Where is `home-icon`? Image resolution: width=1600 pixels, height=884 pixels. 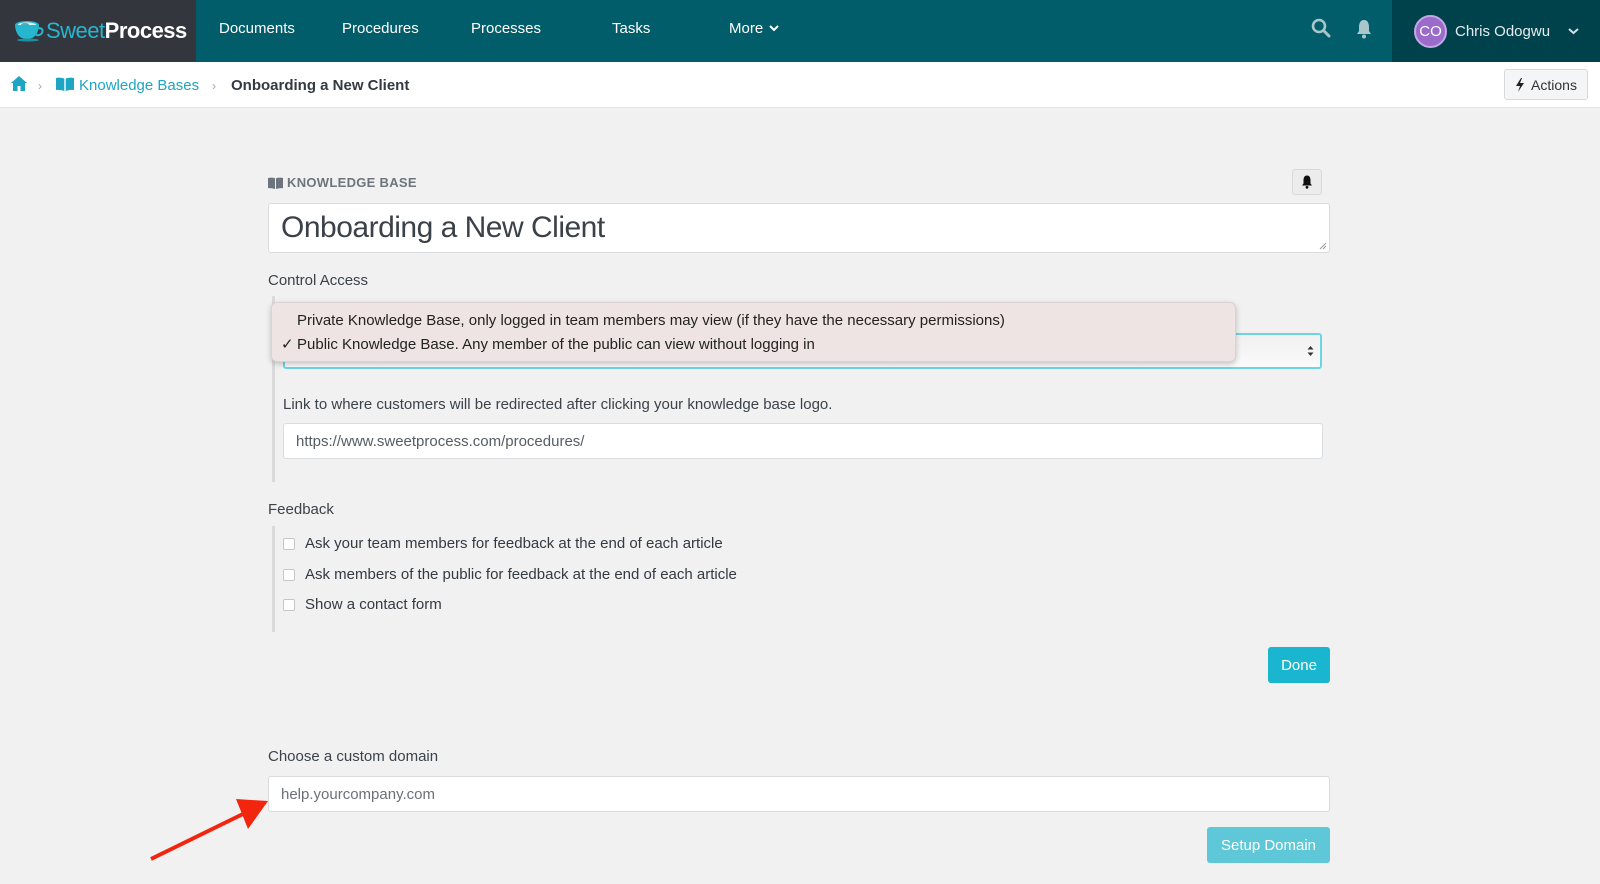 home-icon is located at coordinates (19, 83).